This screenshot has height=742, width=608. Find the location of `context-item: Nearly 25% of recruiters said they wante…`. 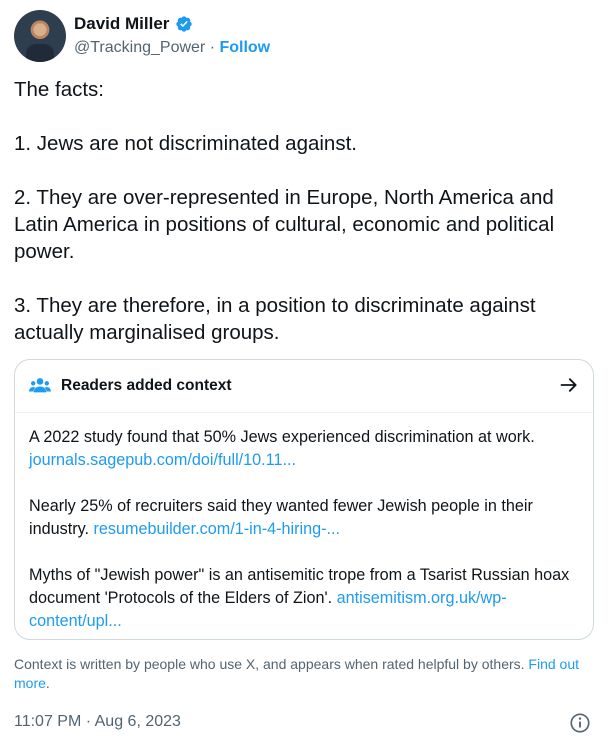

context-item: Nearly 25% of recruiters said they wante… is located at coordinates (303, 518).